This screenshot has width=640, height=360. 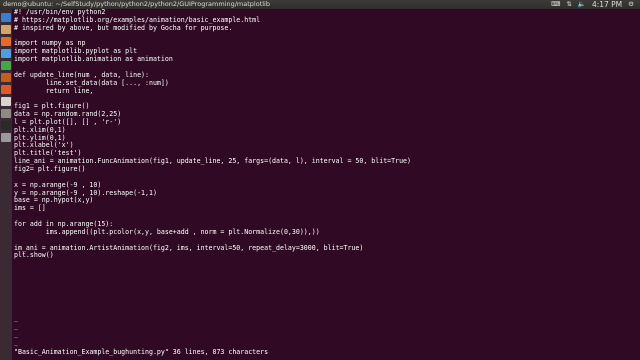 I want to click on dash-icon, so click(x=6, y=17).